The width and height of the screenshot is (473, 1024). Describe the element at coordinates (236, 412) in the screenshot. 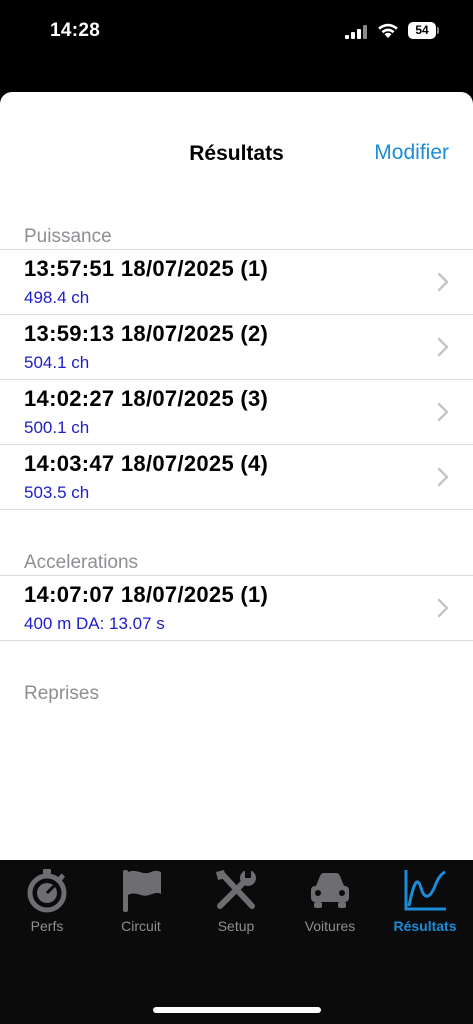

I see `list-item: 14:02:27 18/07/2025 (3) 500.1 ch` at that location.